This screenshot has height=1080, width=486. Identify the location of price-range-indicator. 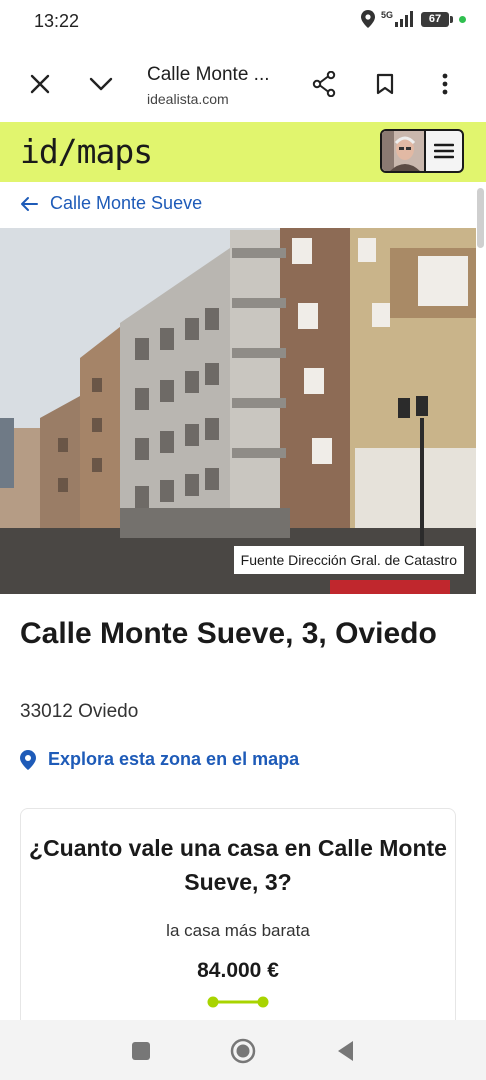
(238, 1002).